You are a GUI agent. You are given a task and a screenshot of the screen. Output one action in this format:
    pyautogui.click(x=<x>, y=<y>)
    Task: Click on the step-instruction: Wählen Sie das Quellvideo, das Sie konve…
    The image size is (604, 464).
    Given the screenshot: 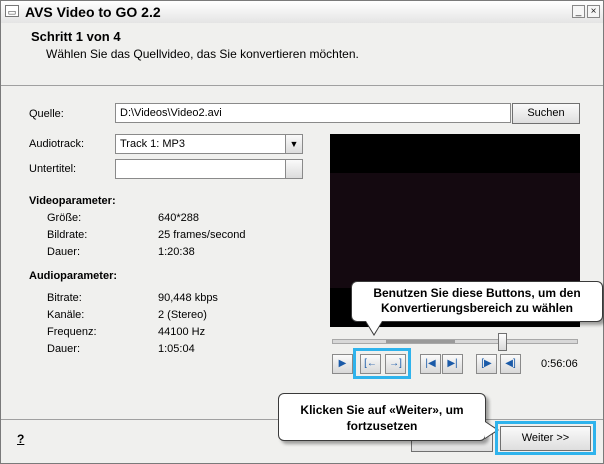 What is the action you would take?
    pyautogui.click(x=202, y=54)
    